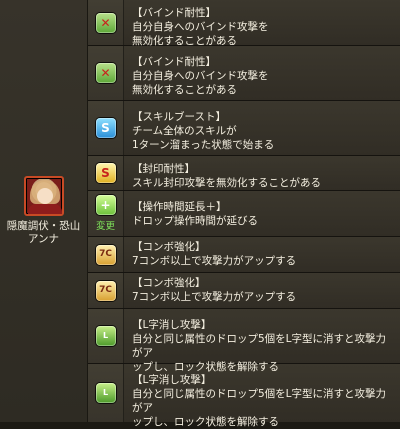 The height and width of the screenshot is (429, 400). Describe the element at coordinates (203, 138) in the screenshot. I see `awakening-desc: チーム全体のスキルが 1ターン溜まった状態で始まる` at that location.